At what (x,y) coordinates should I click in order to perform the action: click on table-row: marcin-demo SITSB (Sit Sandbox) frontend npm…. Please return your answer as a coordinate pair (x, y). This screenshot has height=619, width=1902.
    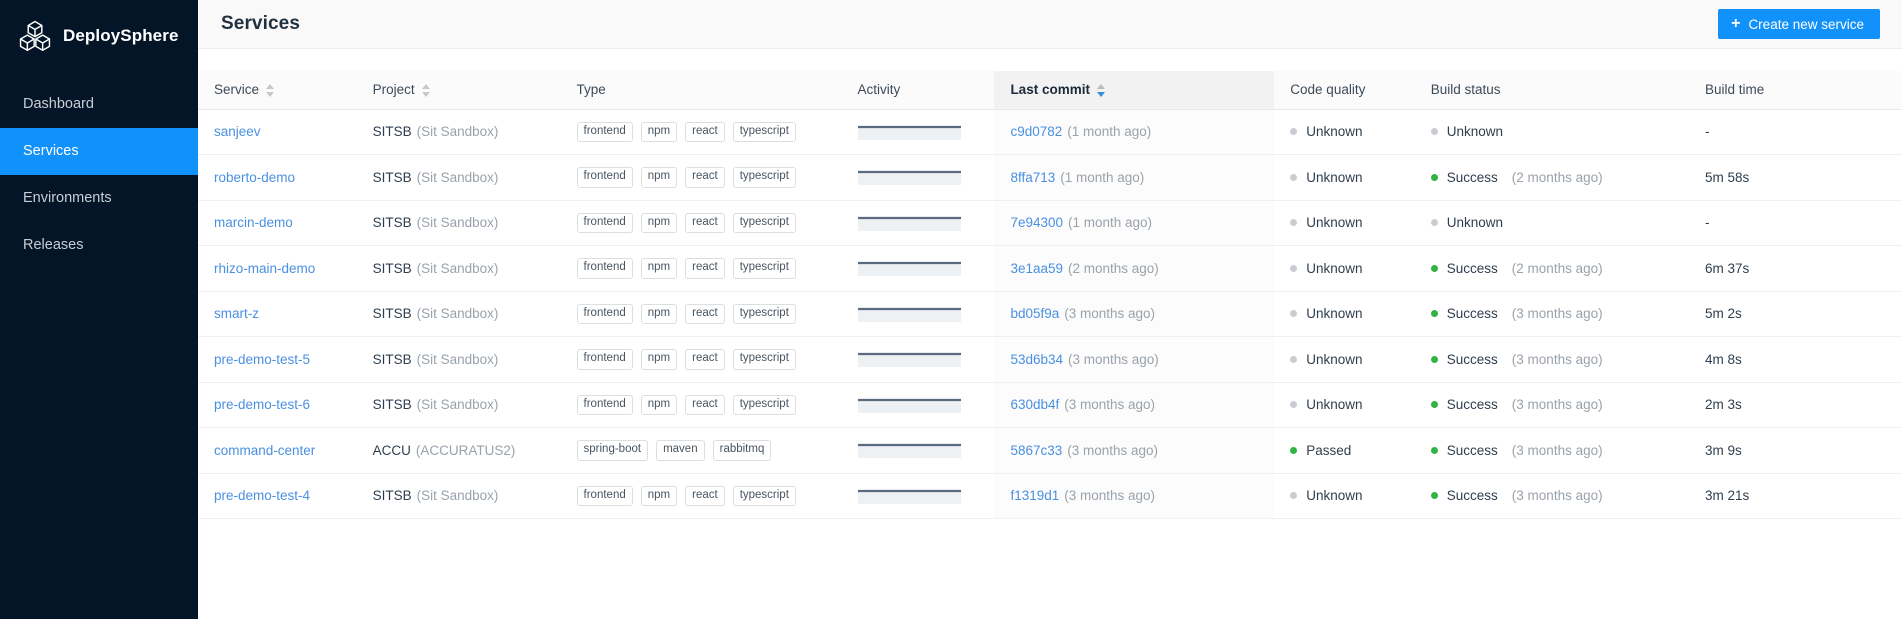
    Looking at the image, I should click on (1050, 223).